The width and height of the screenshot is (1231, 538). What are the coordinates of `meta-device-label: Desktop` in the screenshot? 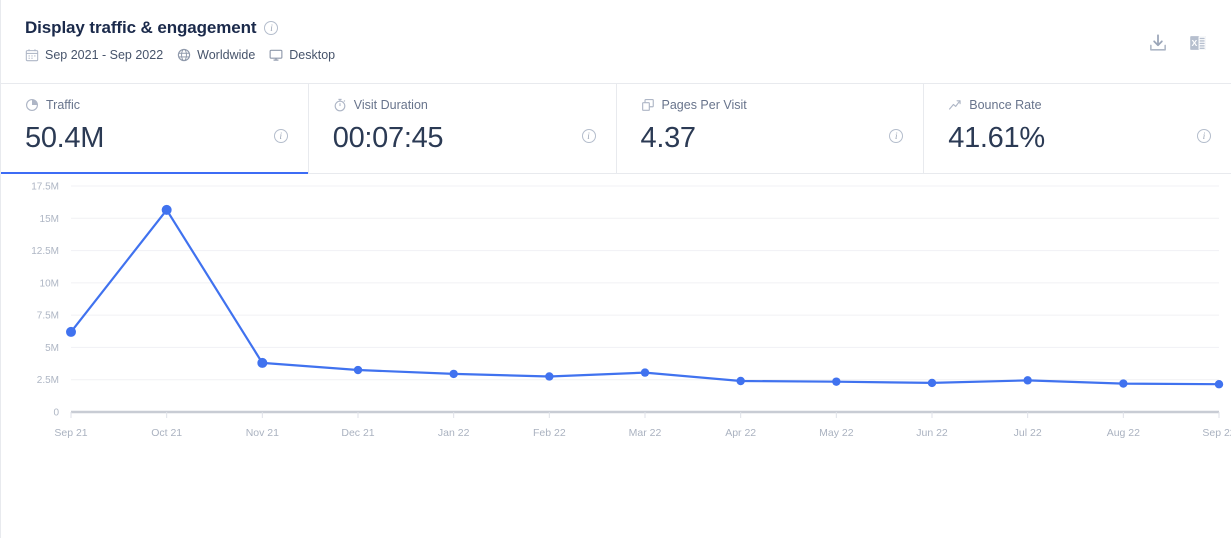 It's located at (312, 55).